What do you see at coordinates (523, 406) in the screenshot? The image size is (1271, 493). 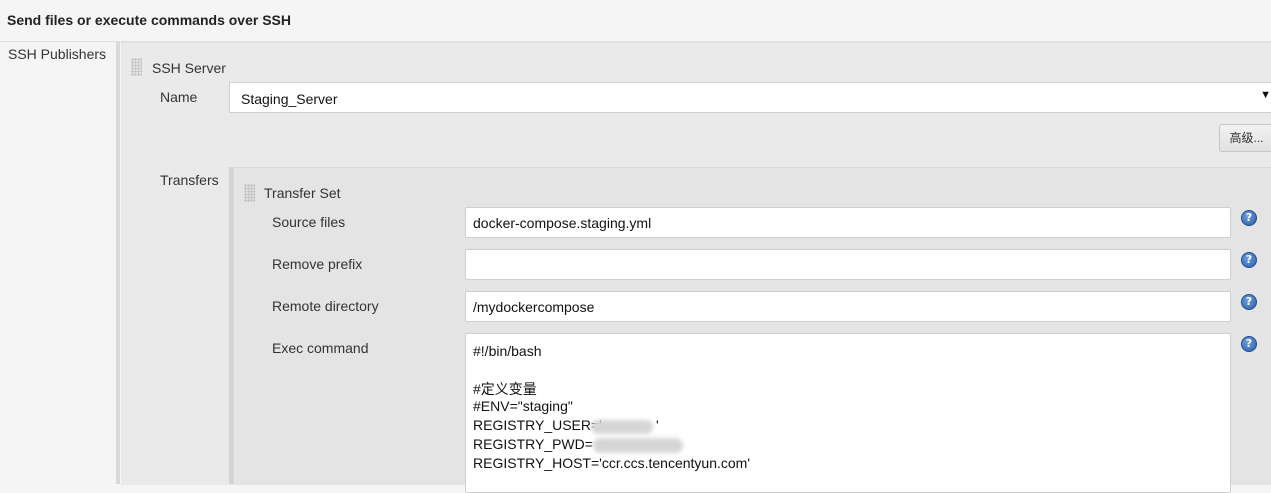 I see `code-line: #ENV="staging"` at bounding box center [523, 406].